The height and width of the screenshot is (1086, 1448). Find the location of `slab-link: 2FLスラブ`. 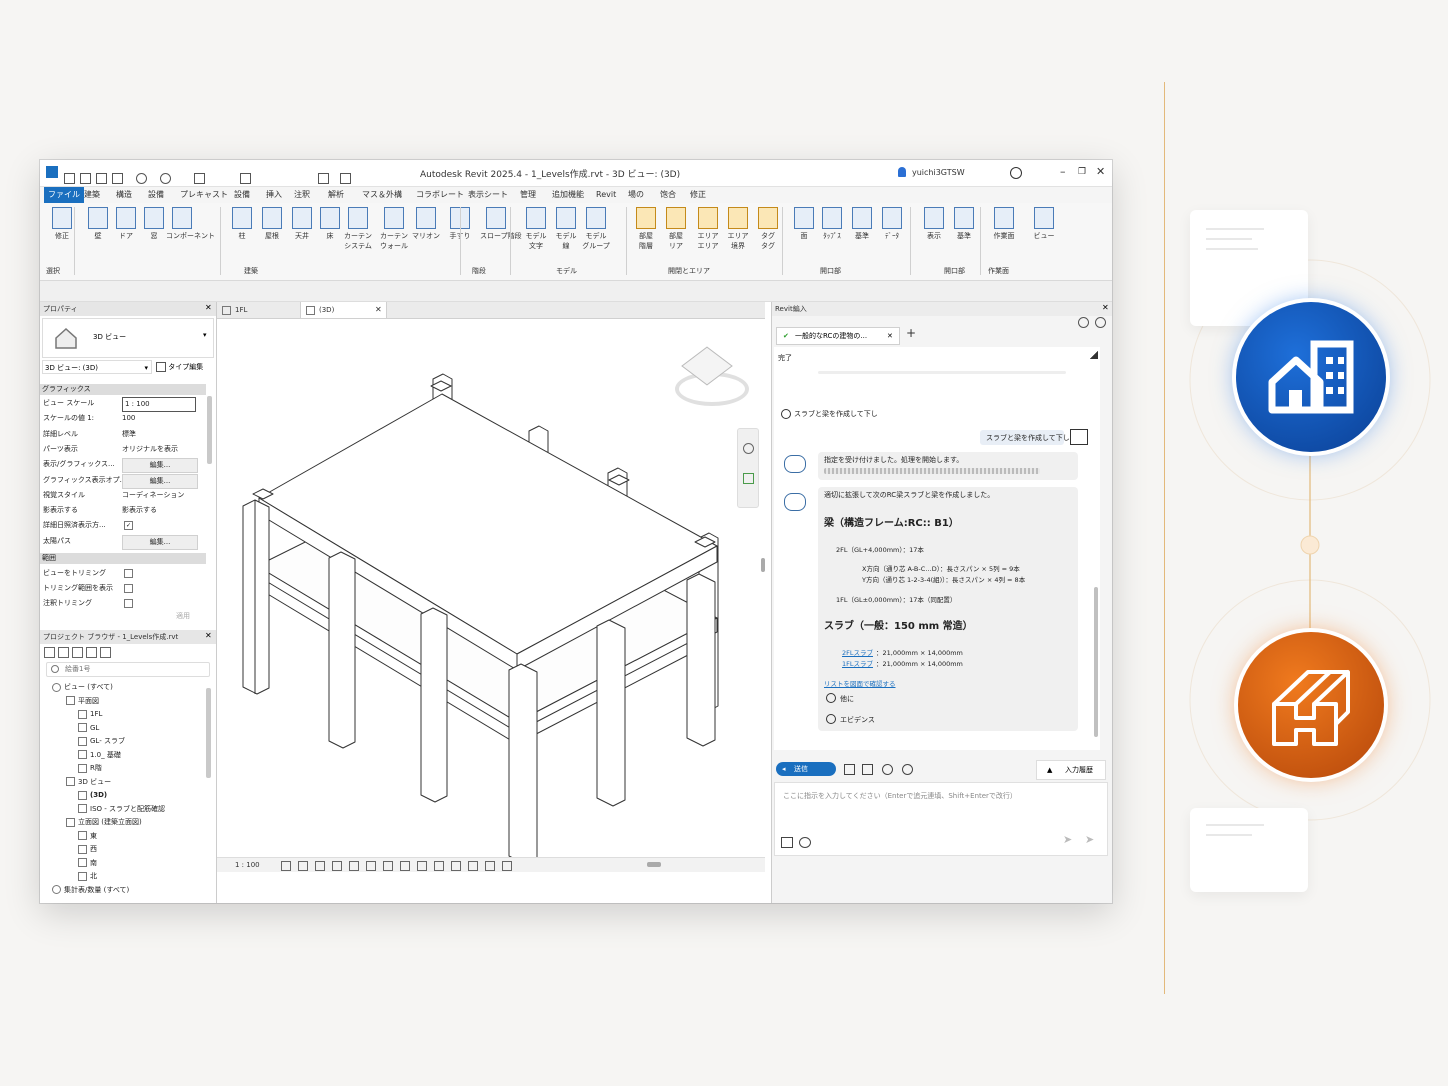

slab-link: 2FLスラブ is located at coordinates (857, 652).